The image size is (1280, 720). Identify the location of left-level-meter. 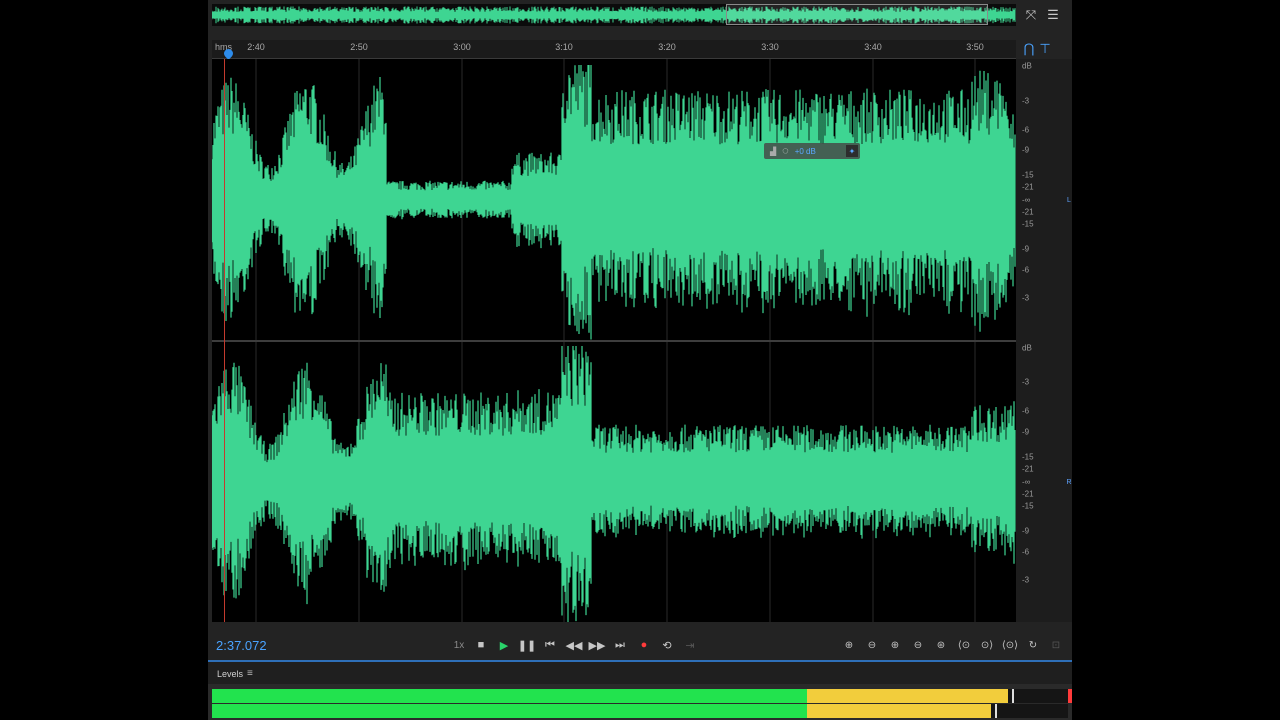
(640, 696).